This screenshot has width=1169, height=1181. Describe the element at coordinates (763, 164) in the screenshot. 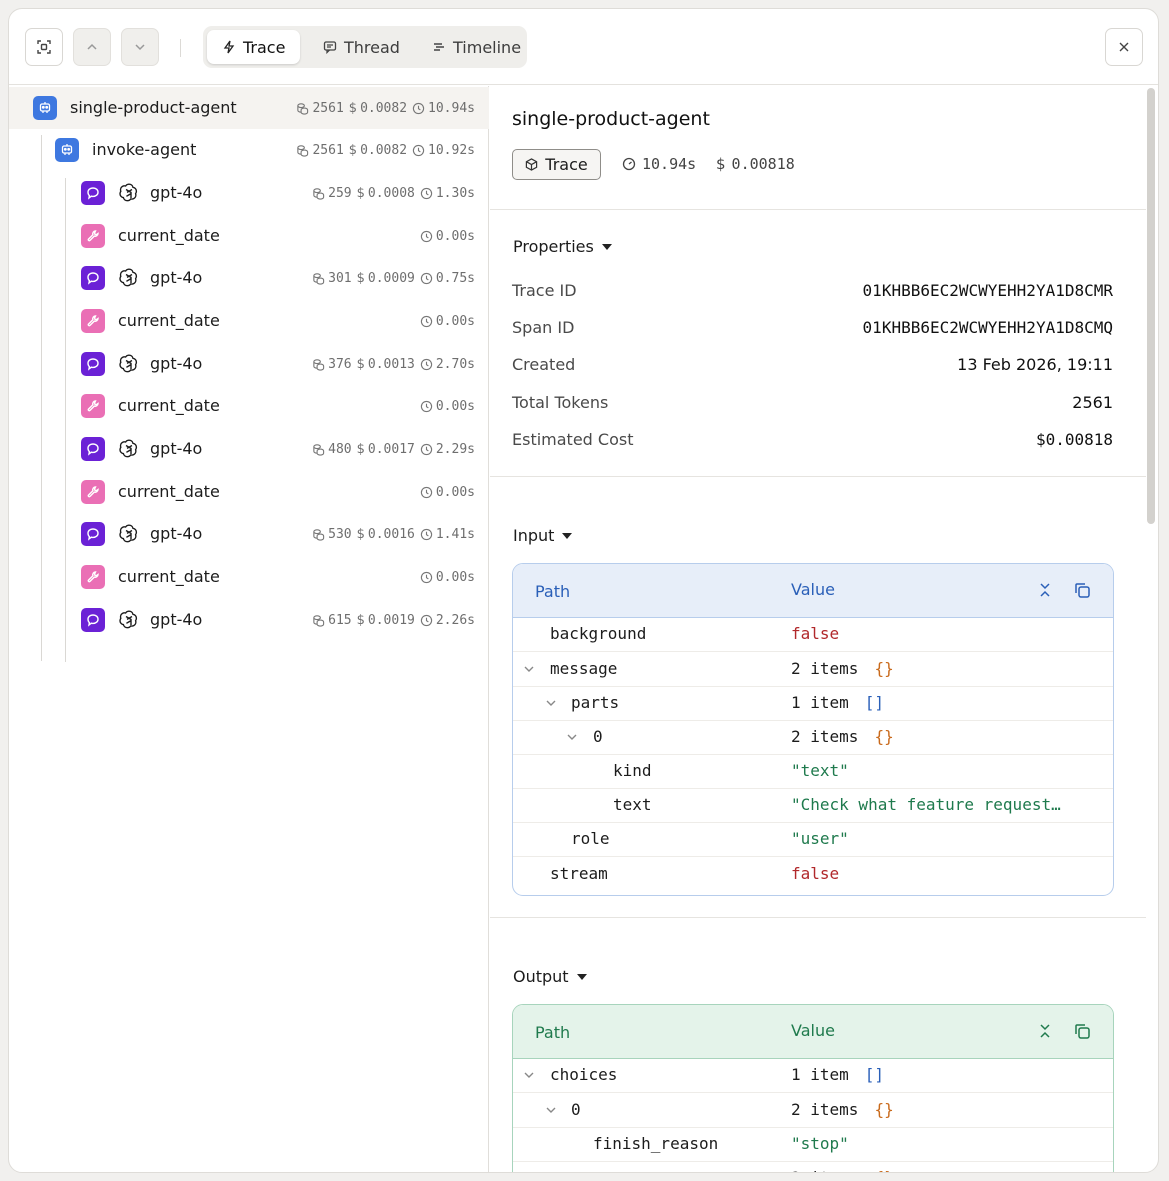

I see `cost-value: 0.00818` at that location.